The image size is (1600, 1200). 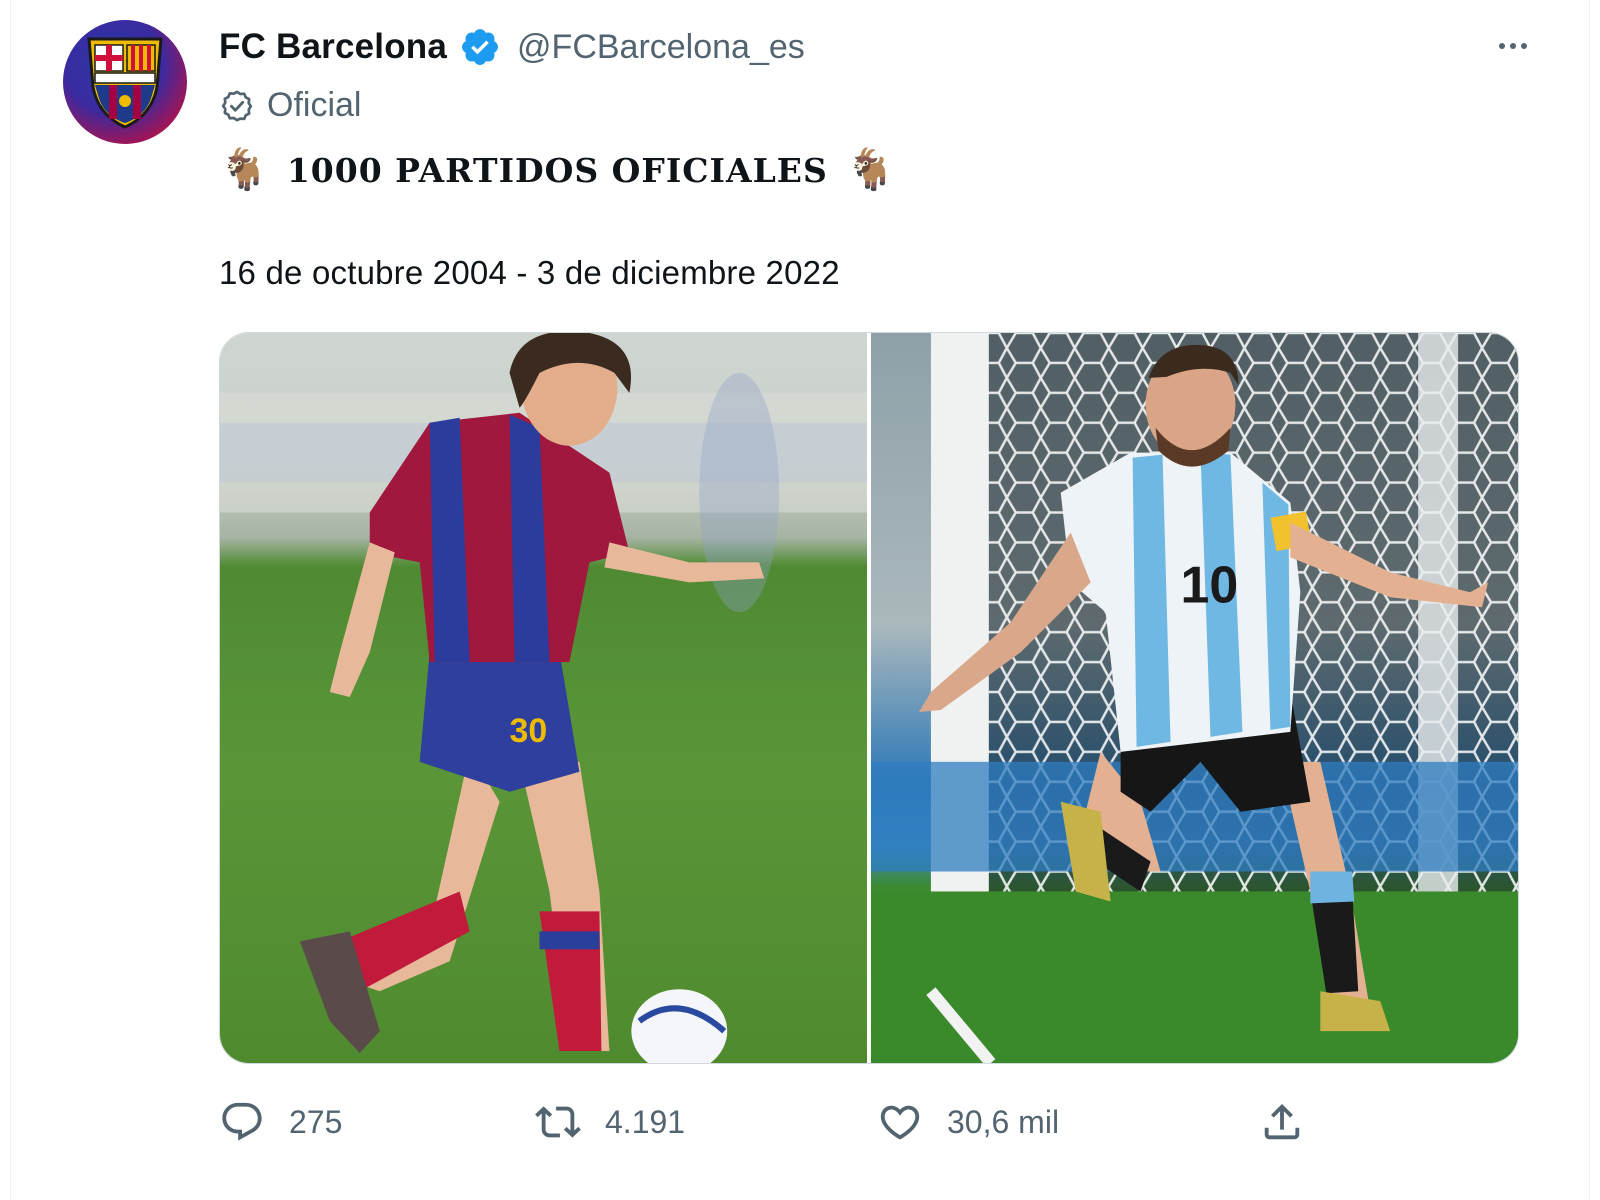 I want to click on shirt-number: 10, so click(x=1210, y=584).